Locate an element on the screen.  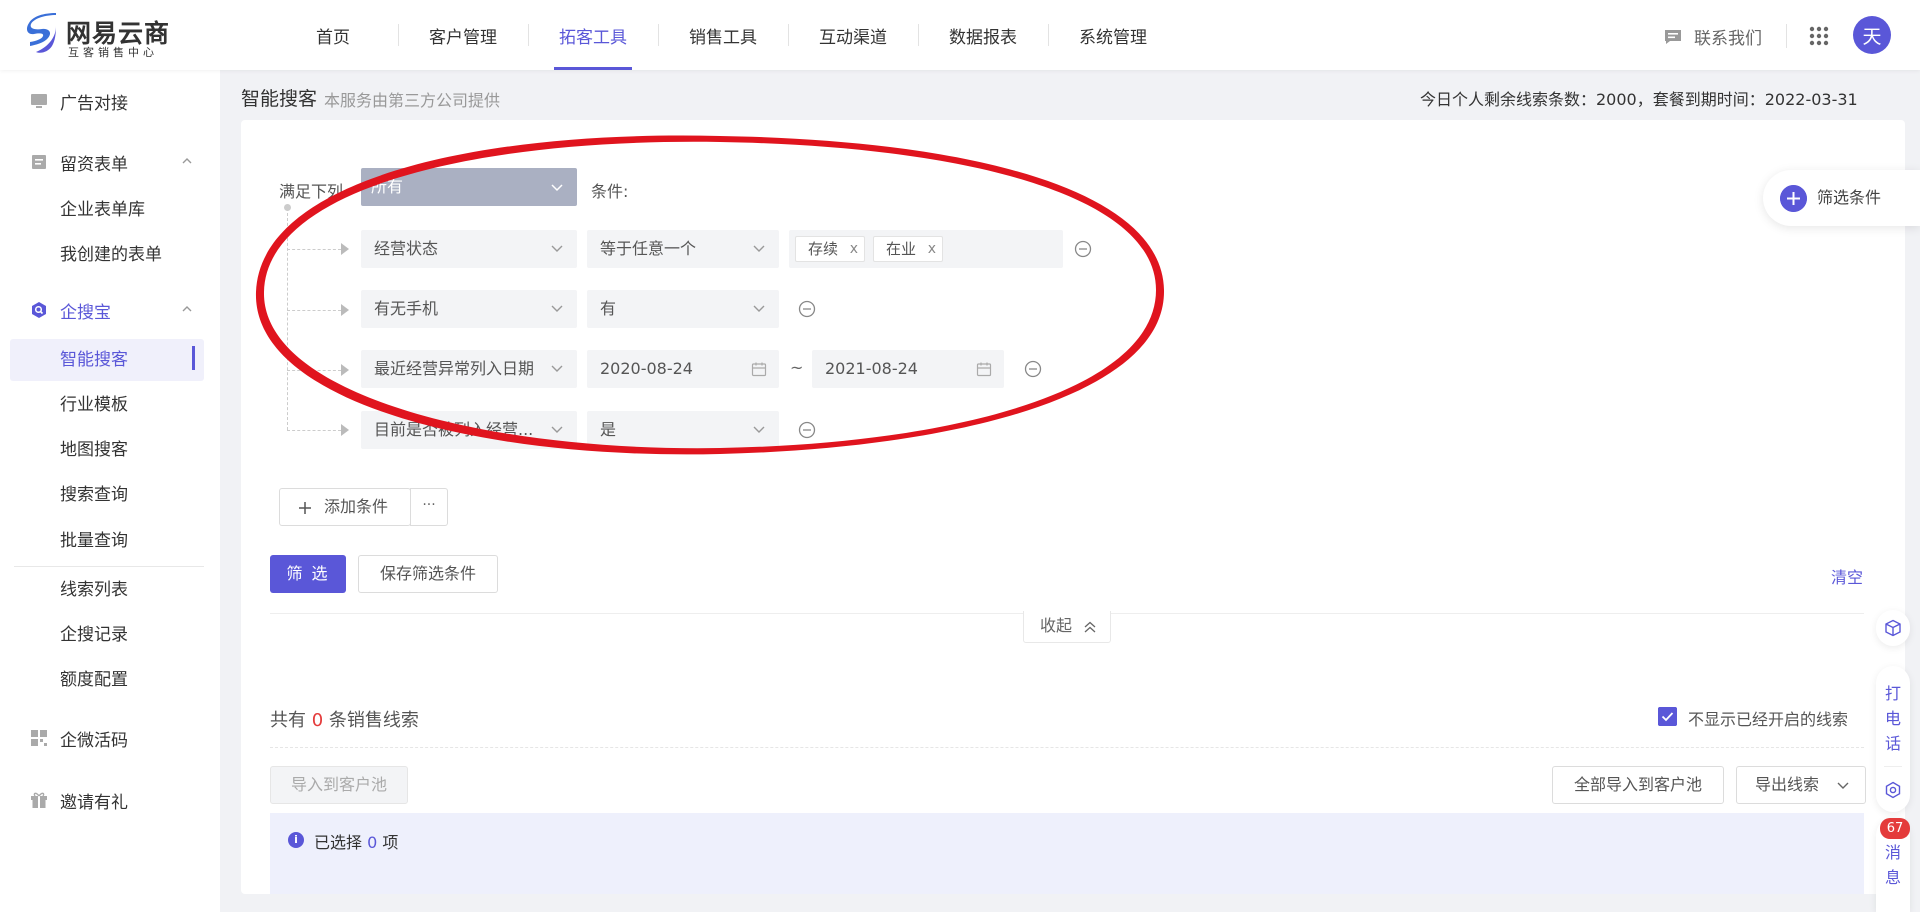
sidebar-group-invite-rewards: 邀请有礼 is located at coordinates (110, 800).